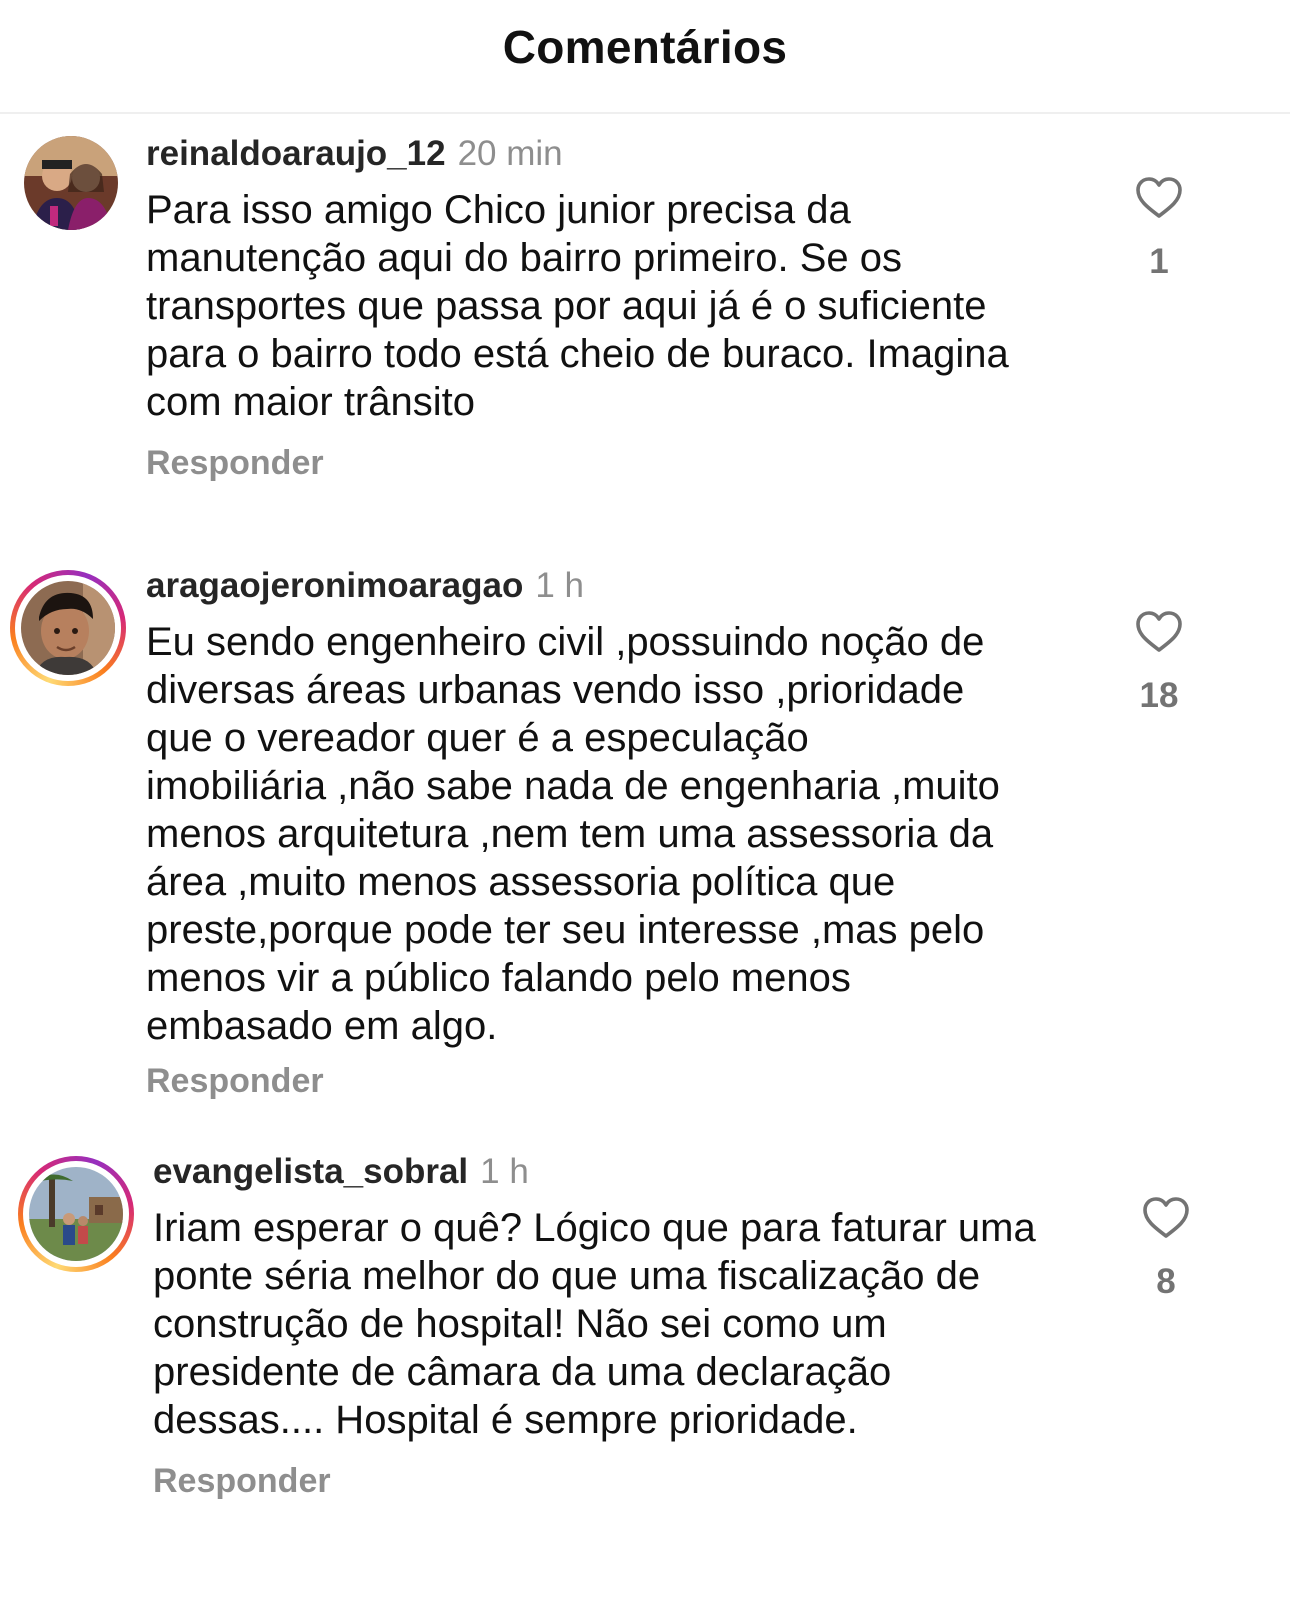 Image resolution: width=1290 pixels, height=1618 pixels. Describe the element at coordinates (1159, 695) in the screenshot. I see `like-count: 18` at that location.